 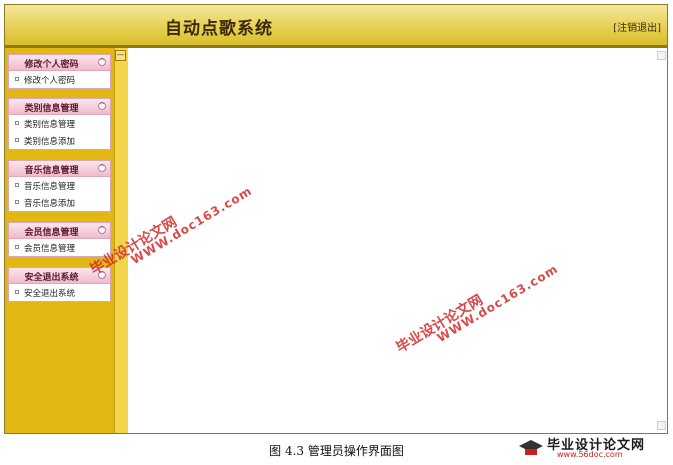 I want to click on menu-item-change-password: 修改个人密码, so click(x=59, y=79).